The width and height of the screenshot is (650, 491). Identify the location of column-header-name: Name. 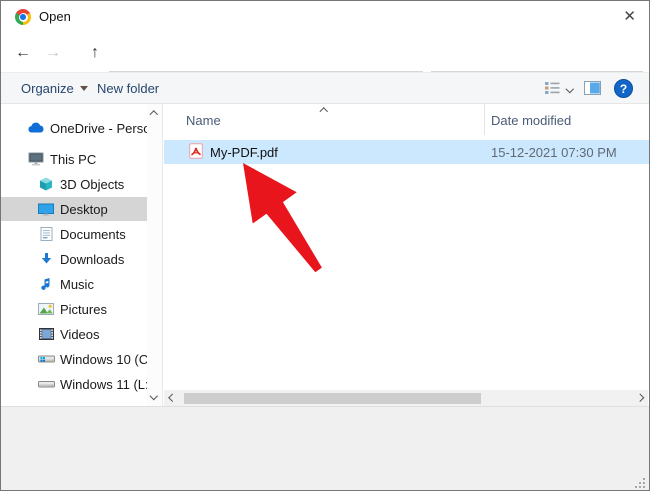
(203, 120).